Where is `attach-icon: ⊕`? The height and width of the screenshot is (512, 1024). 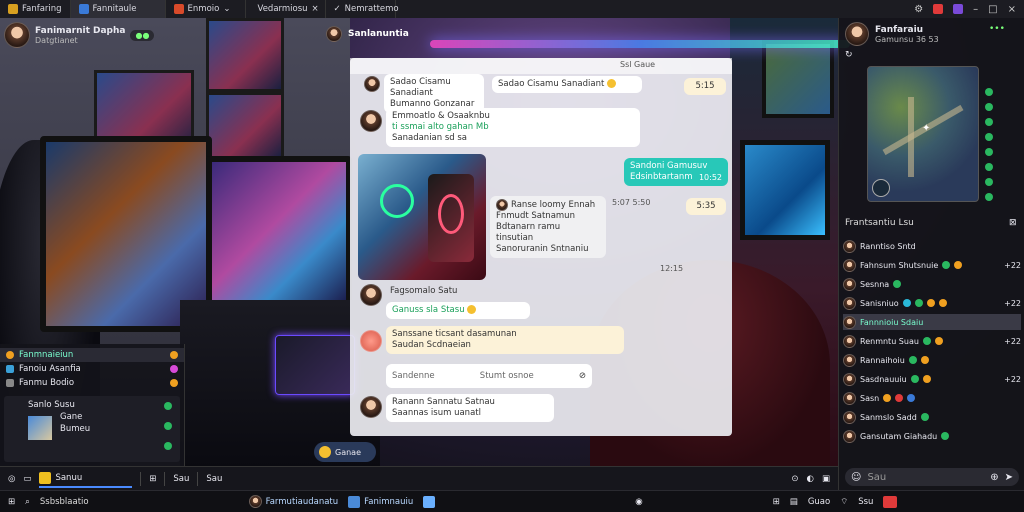 attach-icon: ⊕ is located at coordinates (994, 477).